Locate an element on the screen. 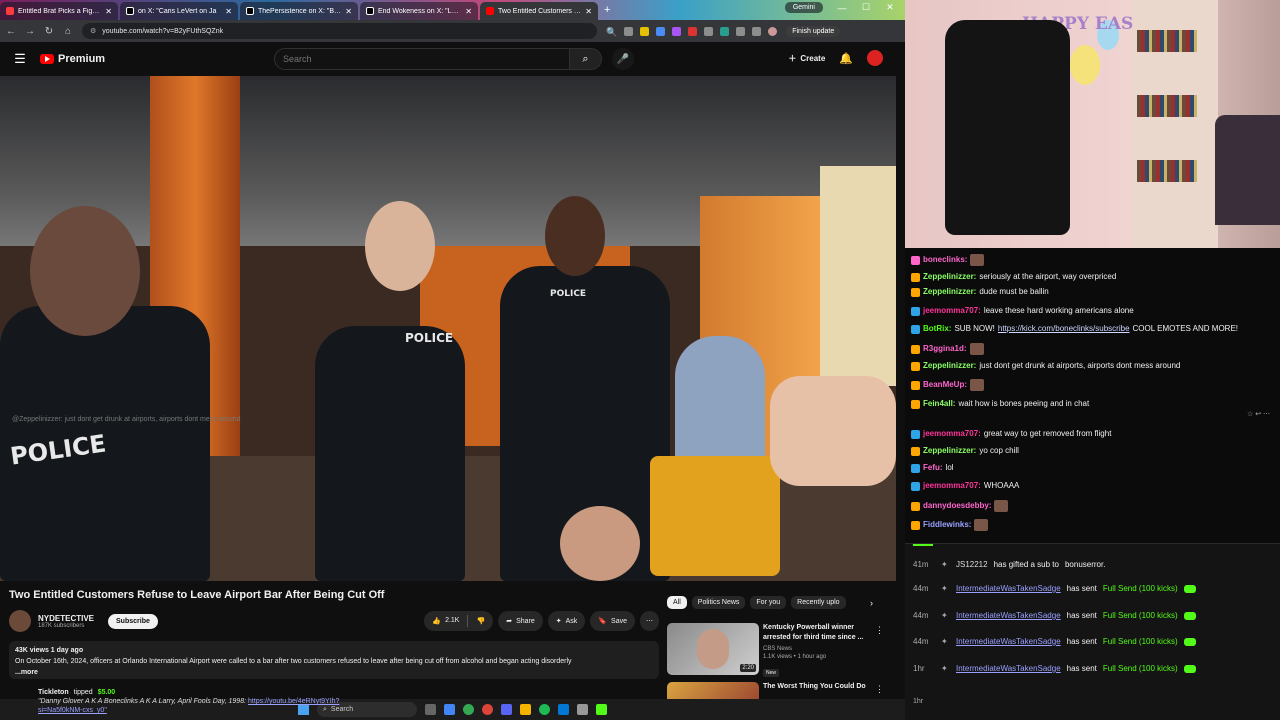  more-actions-icon: ⋯ is located at coordinates (649, 621).